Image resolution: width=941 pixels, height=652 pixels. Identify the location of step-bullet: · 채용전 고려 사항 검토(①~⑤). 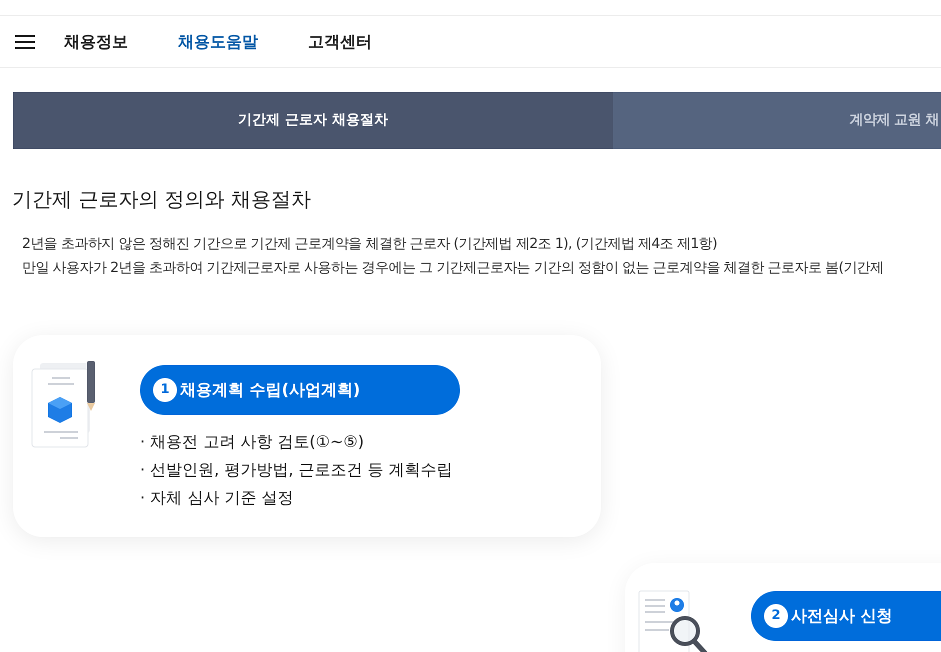
(253, 442).